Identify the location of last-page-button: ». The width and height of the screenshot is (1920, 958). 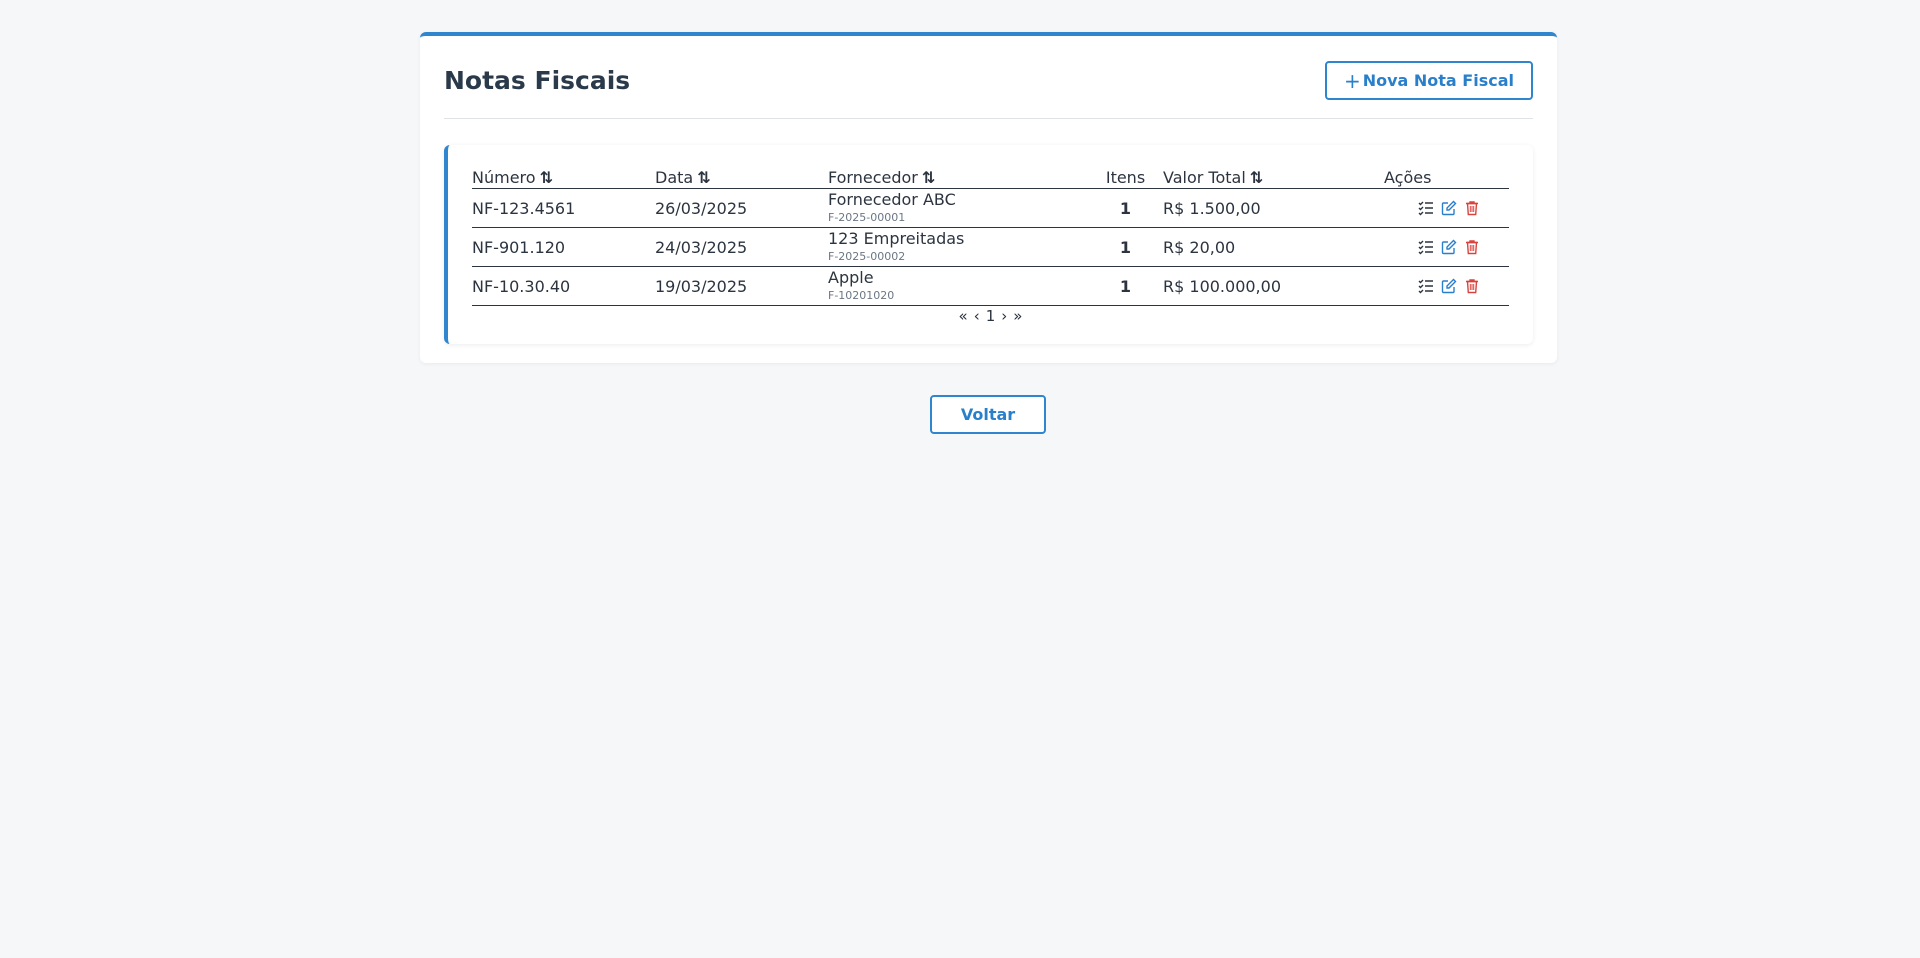
(1017, 316).